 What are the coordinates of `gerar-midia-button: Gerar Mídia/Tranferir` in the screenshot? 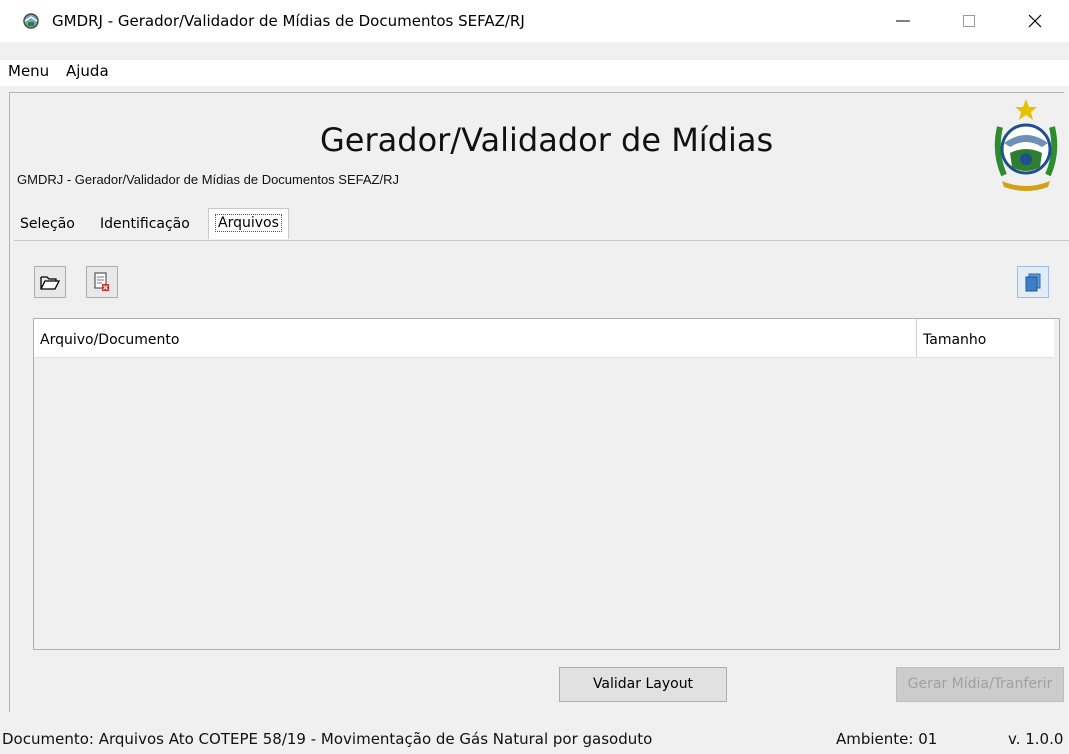 It's located at (980, 684).